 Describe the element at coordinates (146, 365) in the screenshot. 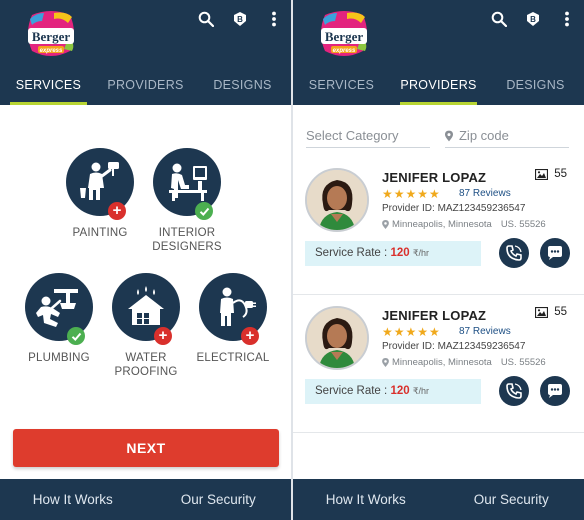

I see `service-label: WATER PROOFING` at that location.